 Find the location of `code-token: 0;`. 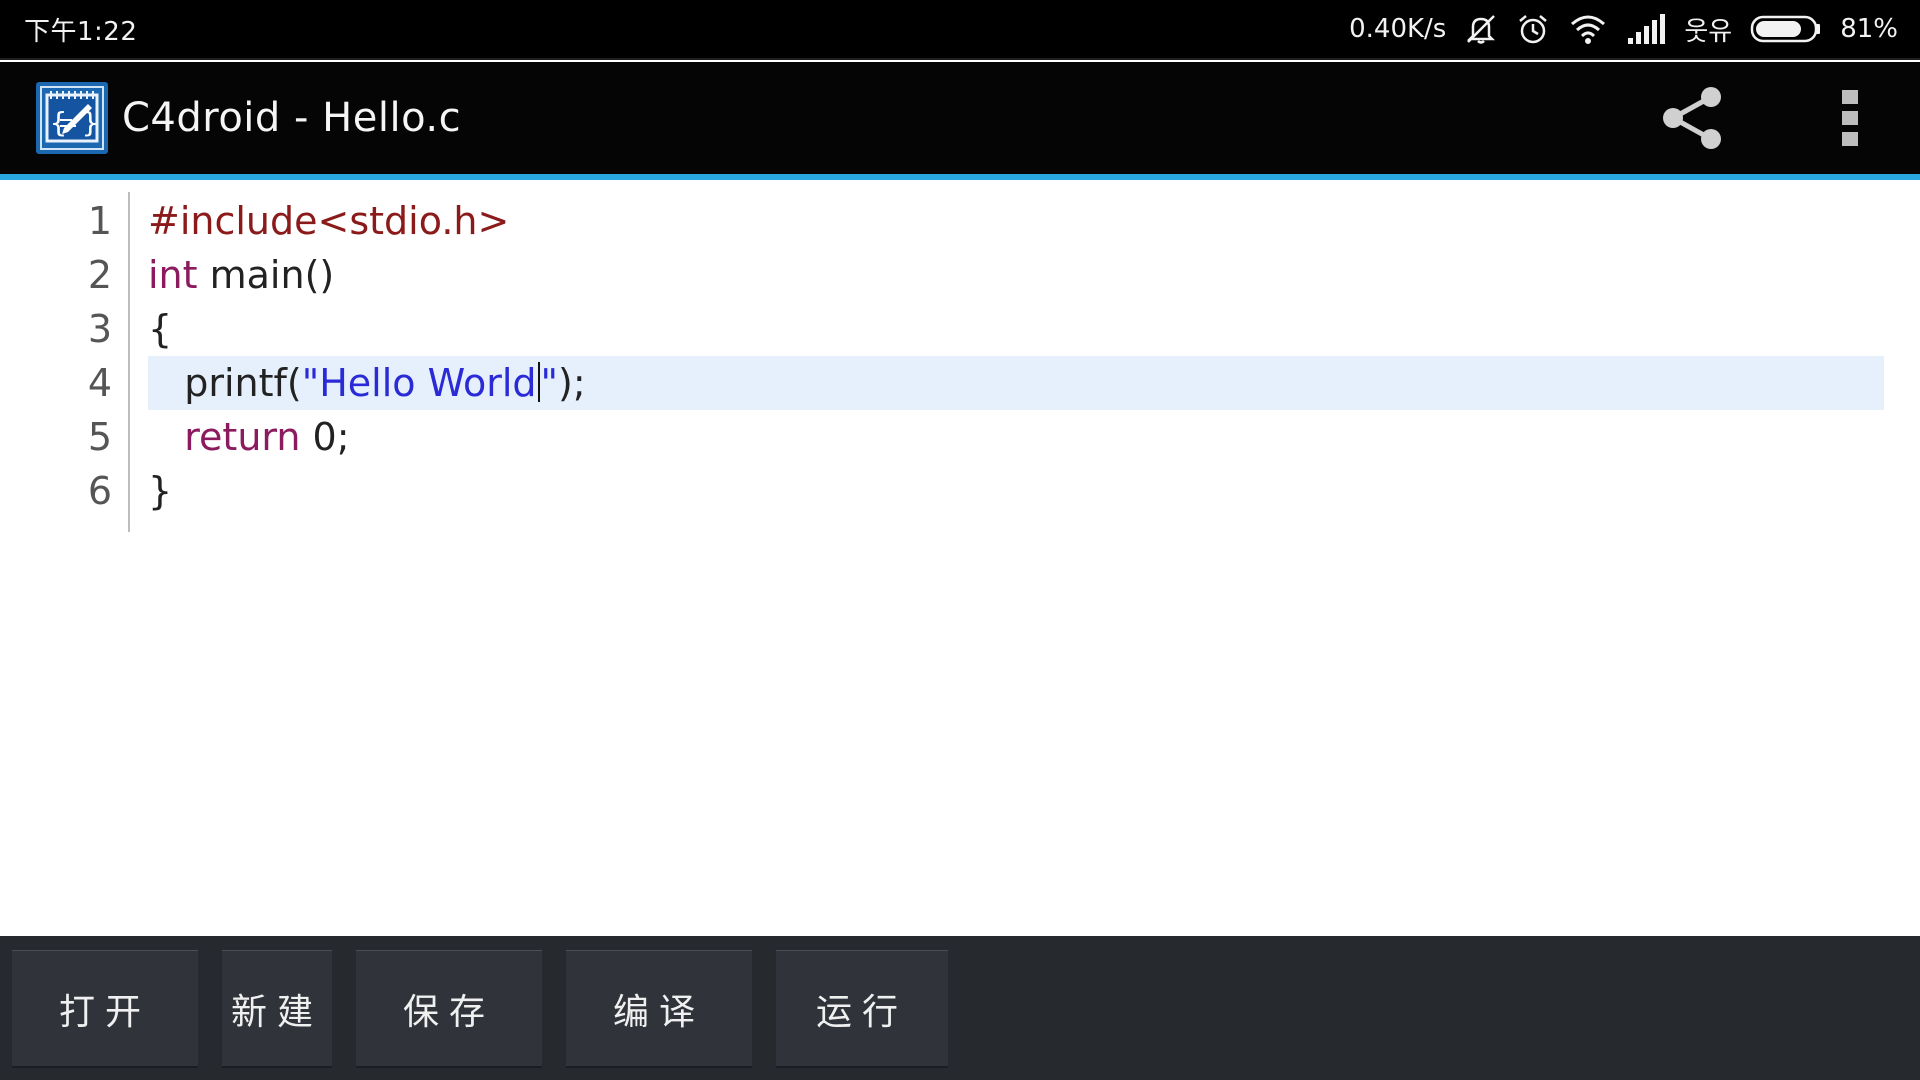

code-token: 0; is located at coordinates (325, 437).